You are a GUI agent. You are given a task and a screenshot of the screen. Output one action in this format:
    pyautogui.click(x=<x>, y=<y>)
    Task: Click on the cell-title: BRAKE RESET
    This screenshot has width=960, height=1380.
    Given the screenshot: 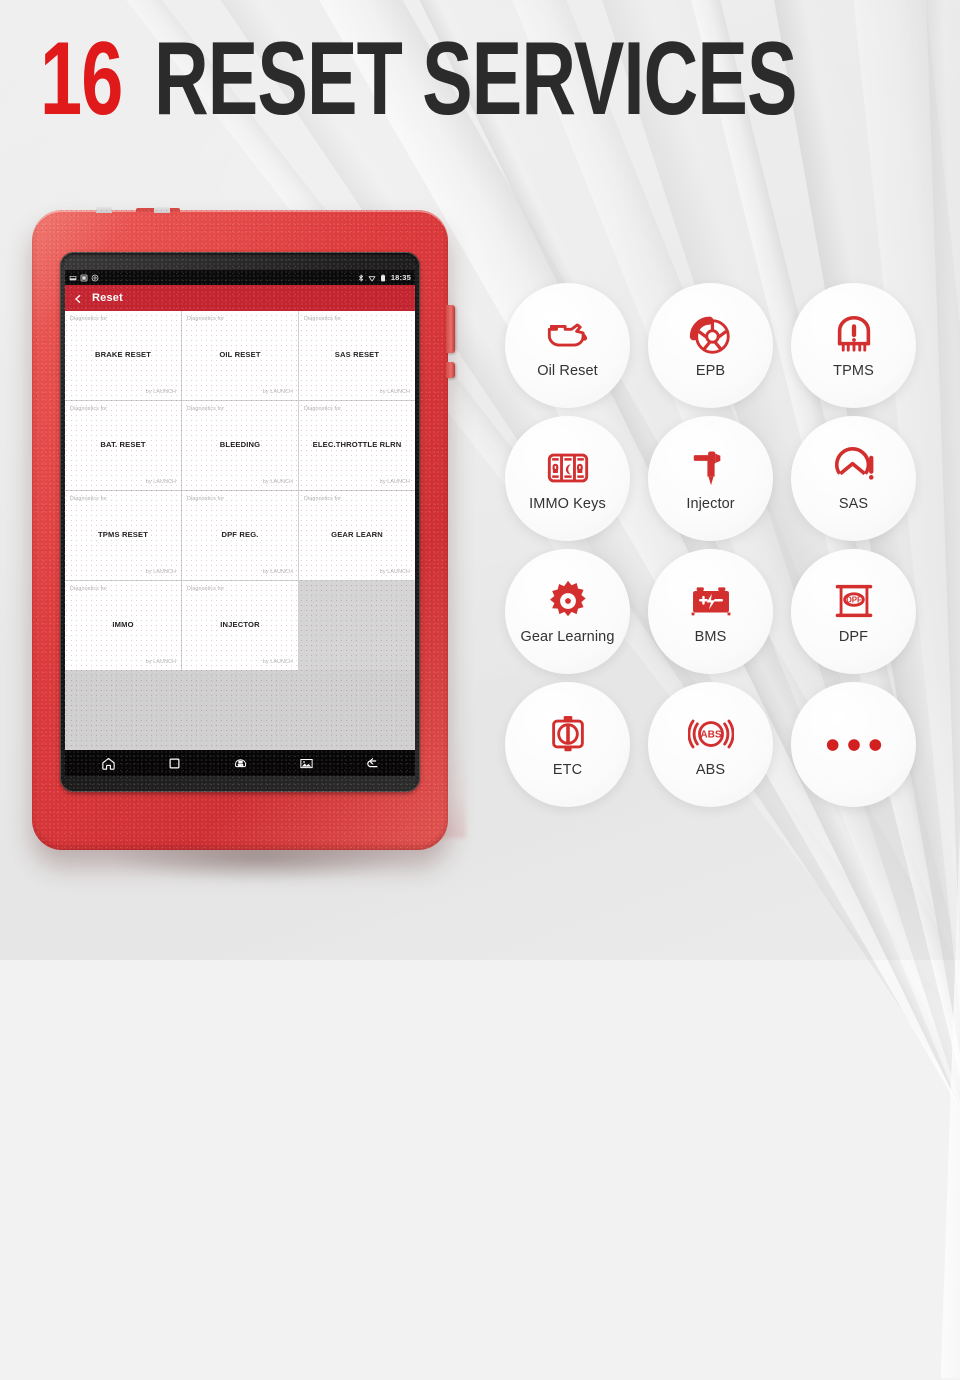 What is the action you would take?
    pyautogui.click(x=123, y=355)
    